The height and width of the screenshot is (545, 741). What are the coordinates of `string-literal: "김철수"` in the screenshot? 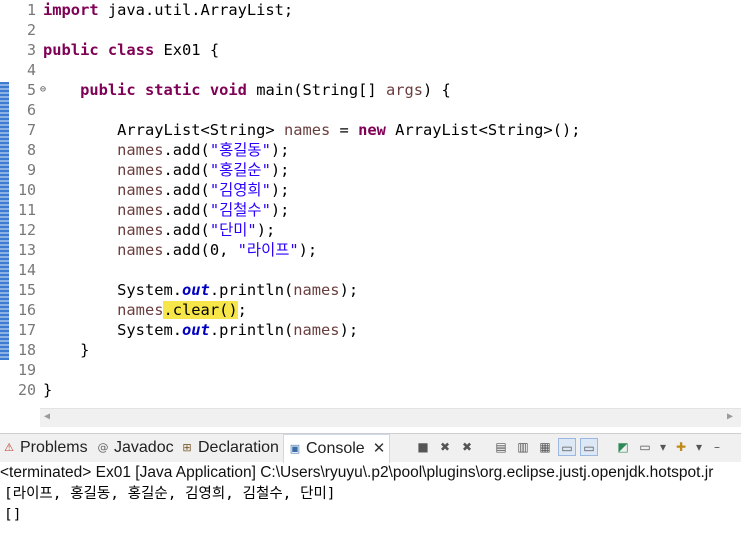 It's located at (240, 210).